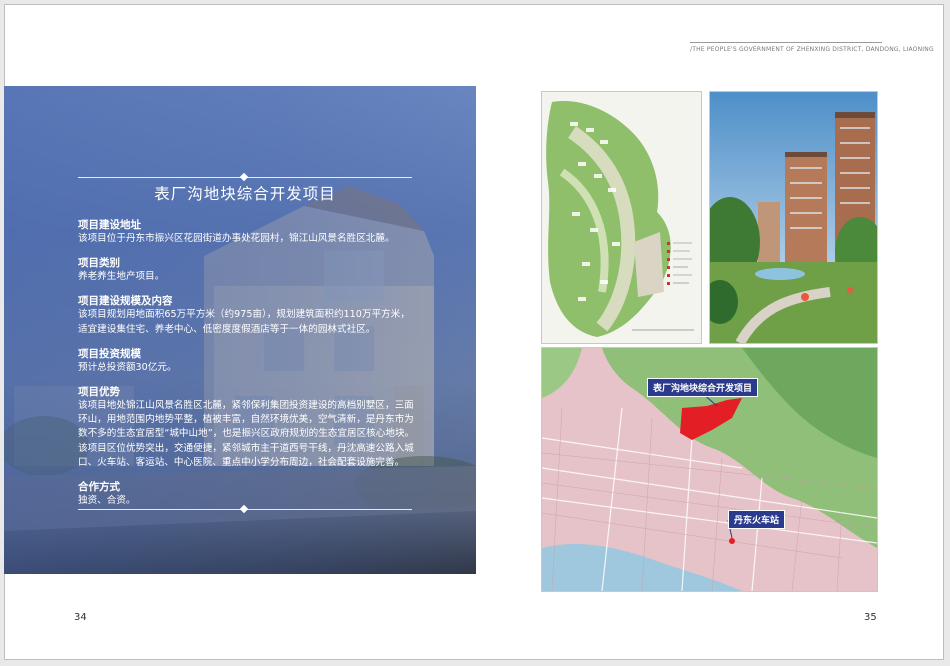 The width and height of the screenshot is (950, 666). I want to click on location-map: 表厂沟地块综合开发项目 丹东火车站, so click(709, 469).